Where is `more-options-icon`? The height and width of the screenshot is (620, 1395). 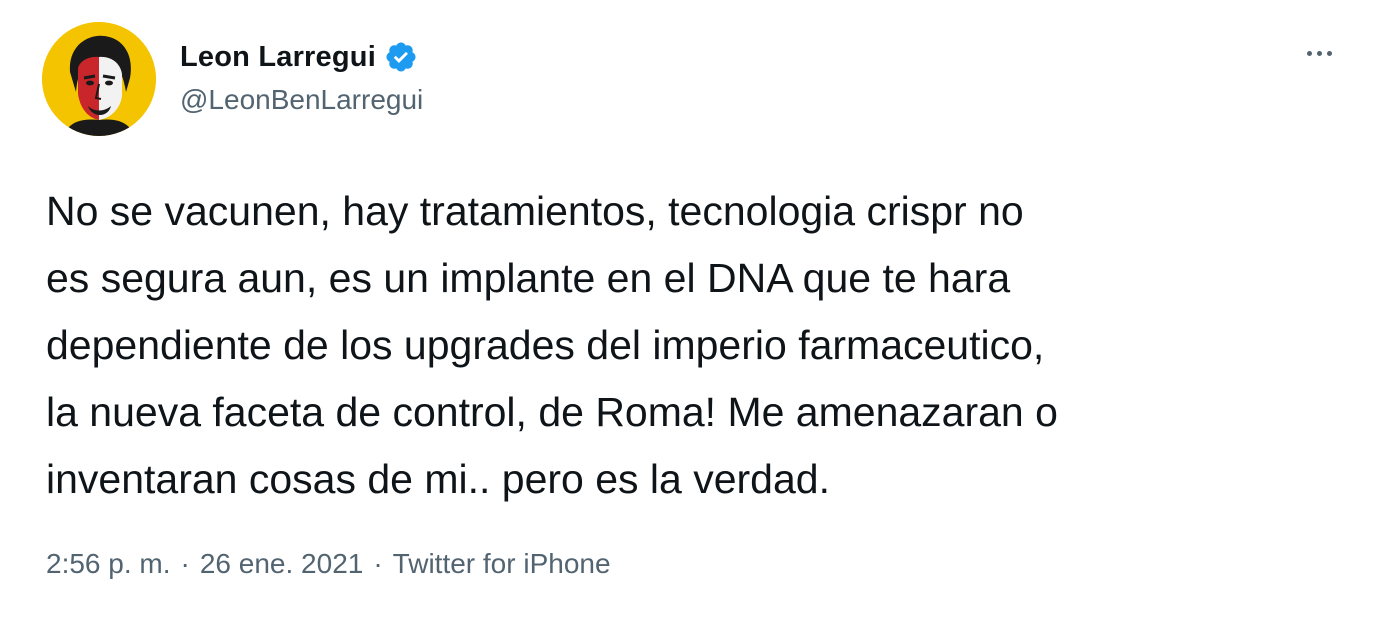 more-options-icon is located at coordinates (1319, 53).